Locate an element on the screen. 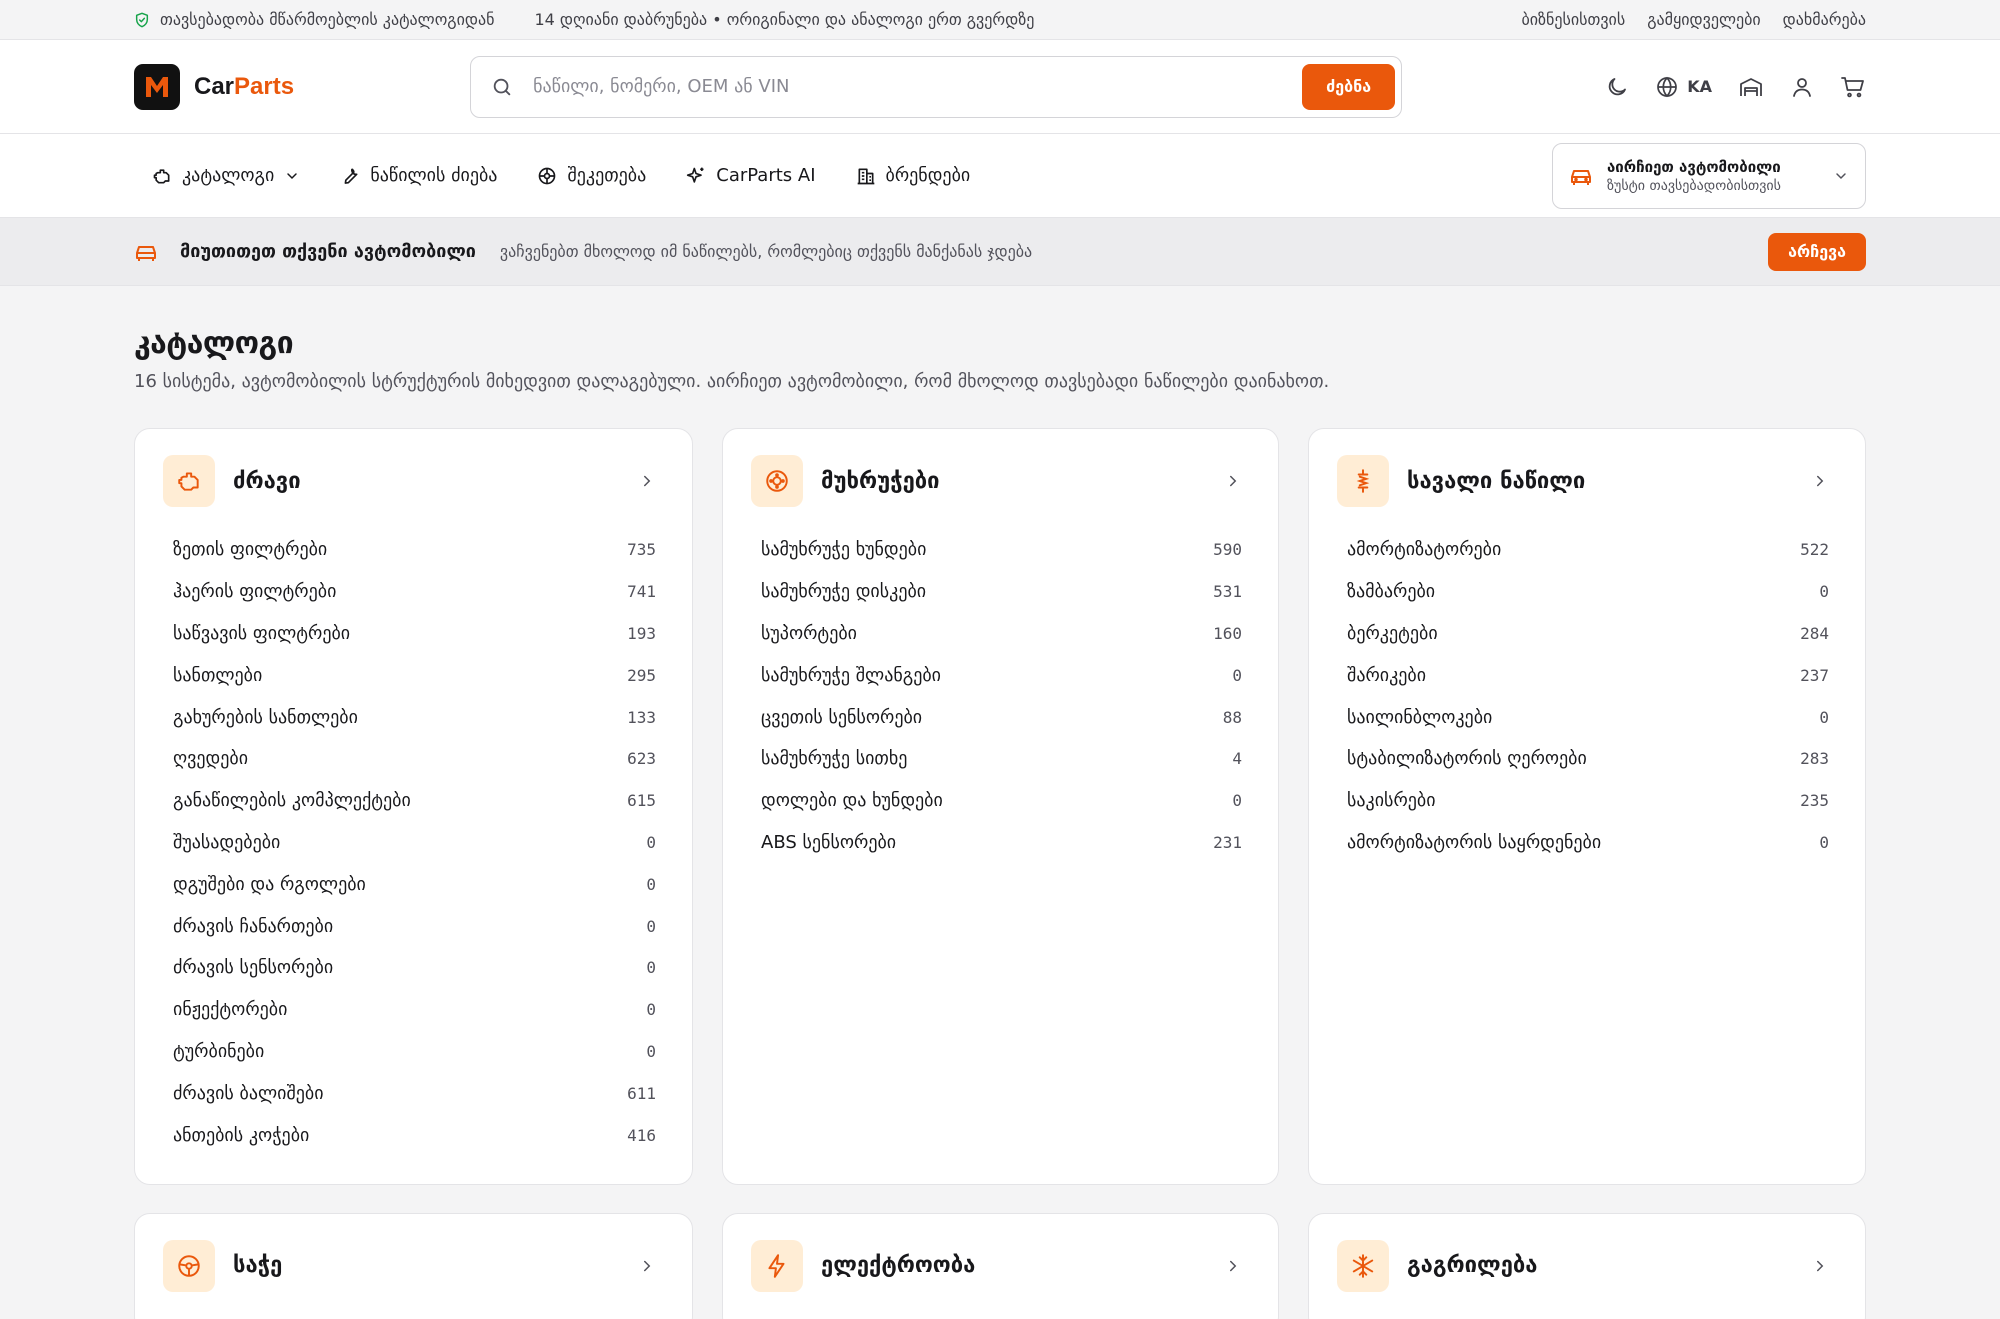 This screenshot has height=1319, width=2000. subcategory-count: 623 is located at coordinates (641, 759).